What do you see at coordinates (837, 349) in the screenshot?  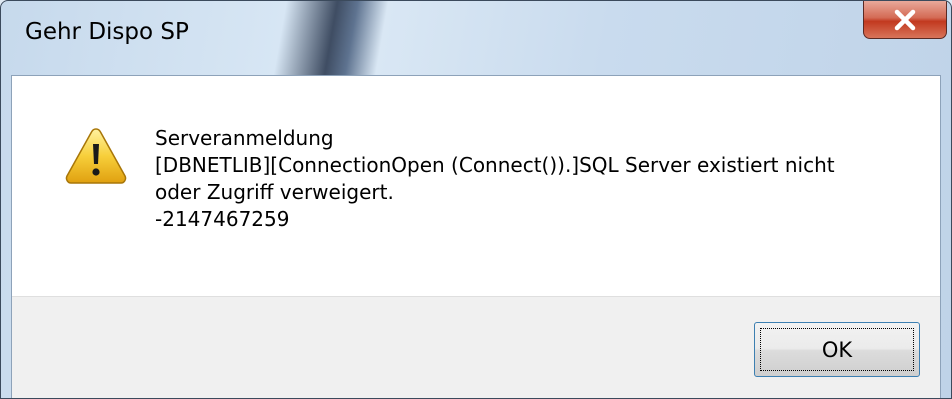 I see `ok-button: OK` at bounding box center [837, 349].